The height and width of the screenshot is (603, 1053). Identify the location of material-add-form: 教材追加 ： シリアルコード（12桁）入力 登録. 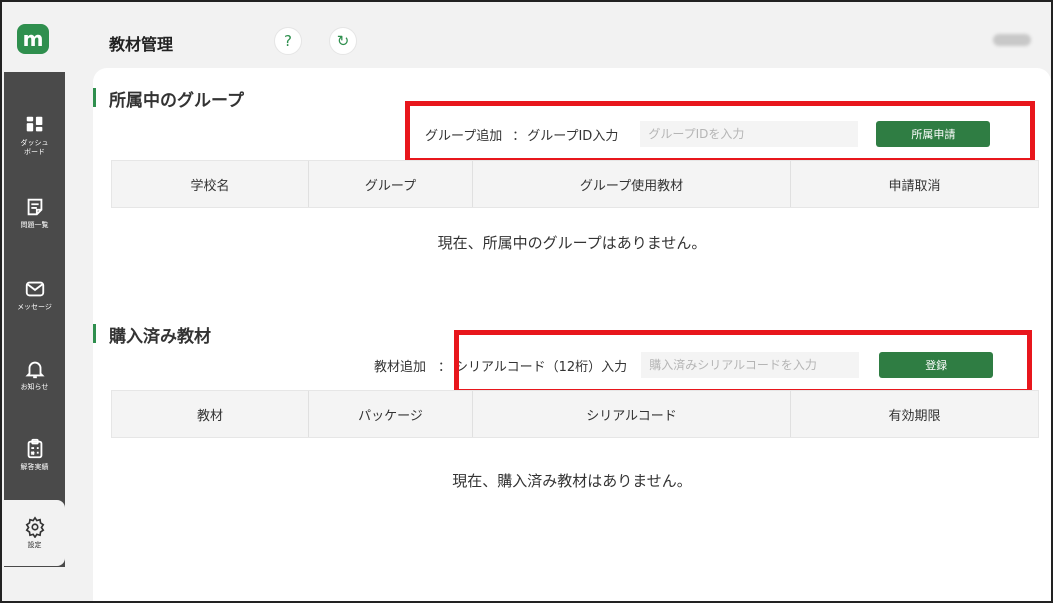
(684, 365).